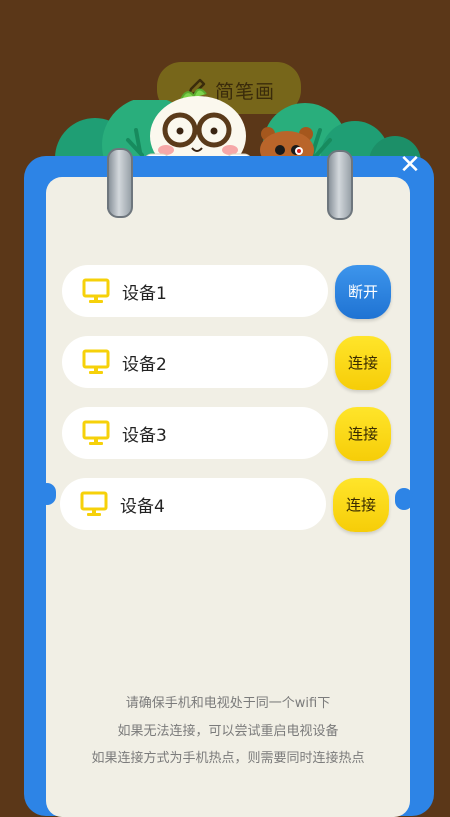 The width and height of the screenshot is (450, 817). I want to click on hint-text-2: 如果无法连接，可以尝试重启电视设备, so click(228, 731).